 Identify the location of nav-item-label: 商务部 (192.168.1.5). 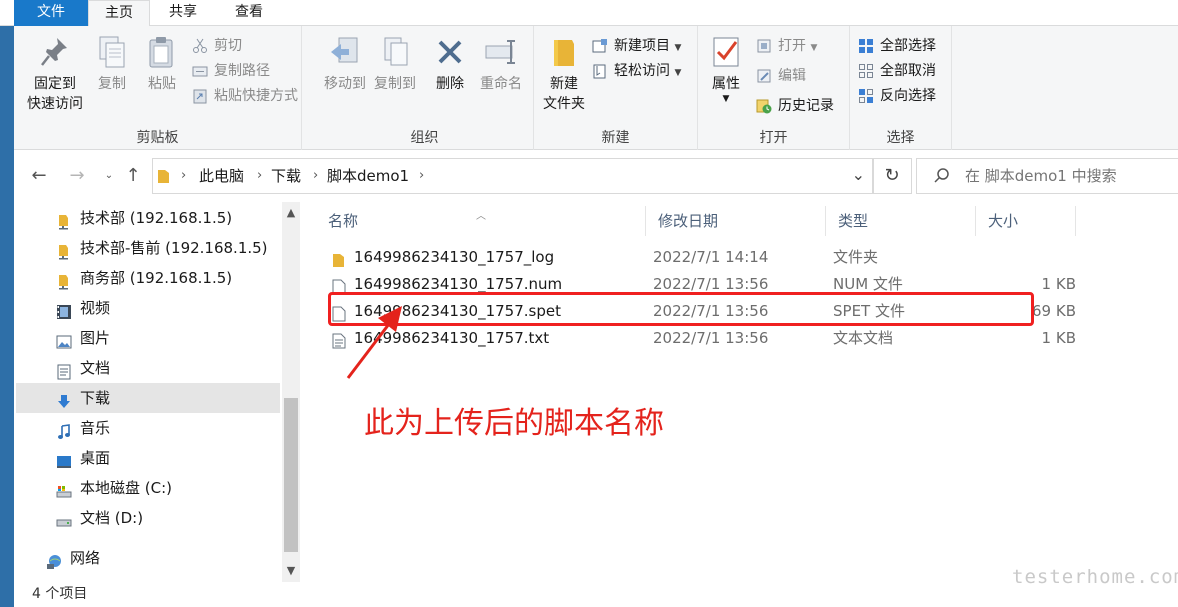
(156, 278).